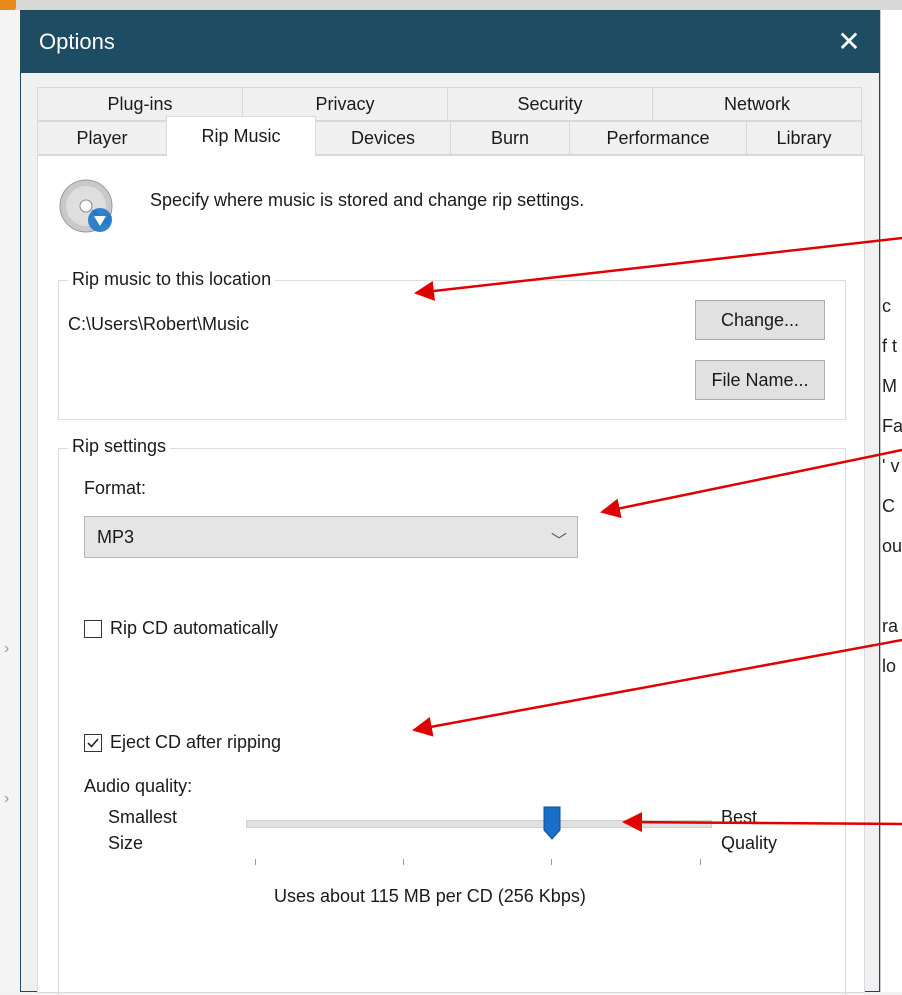 The height and width of the screenshot is (995, 902). What do you see at coordinates (479, 824) in the screenshot?
I see `audio-quality-slider-track` at bounding box center [479, 824].